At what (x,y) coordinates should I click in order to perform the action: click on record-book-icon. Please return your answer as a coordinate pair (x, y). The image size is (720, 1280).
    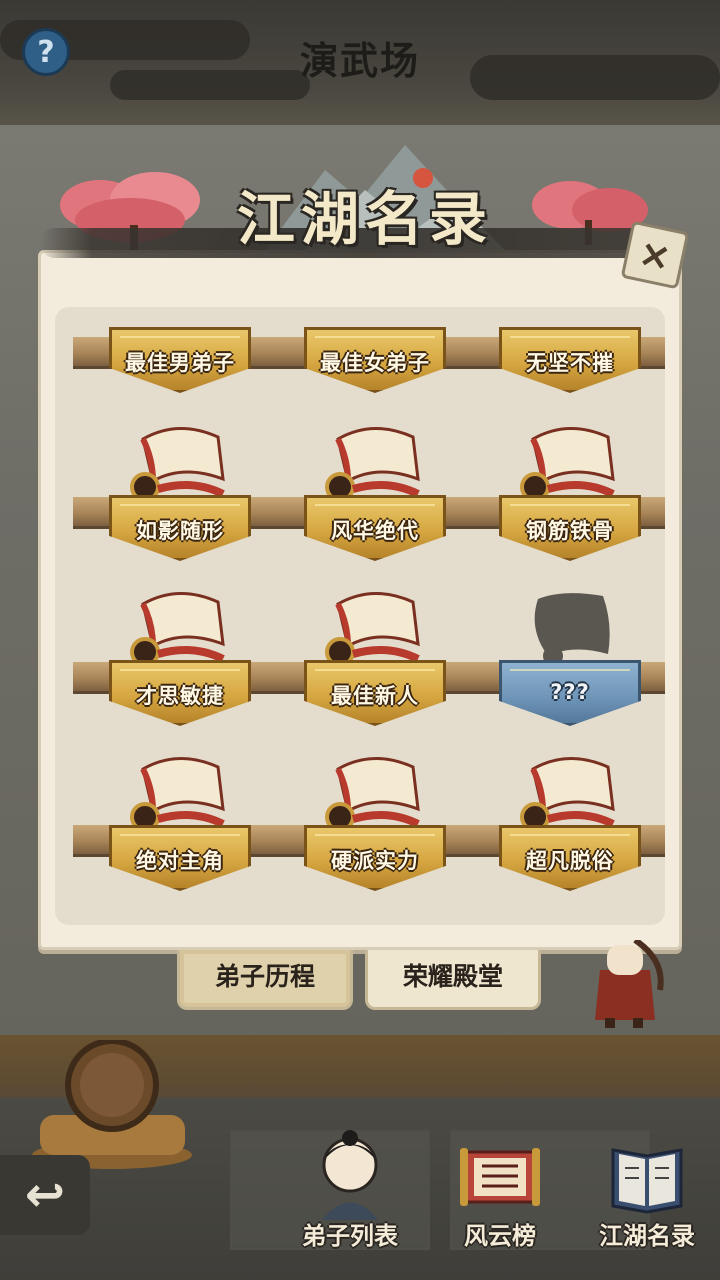
    Looking at the image, I should click on (647, 1181).